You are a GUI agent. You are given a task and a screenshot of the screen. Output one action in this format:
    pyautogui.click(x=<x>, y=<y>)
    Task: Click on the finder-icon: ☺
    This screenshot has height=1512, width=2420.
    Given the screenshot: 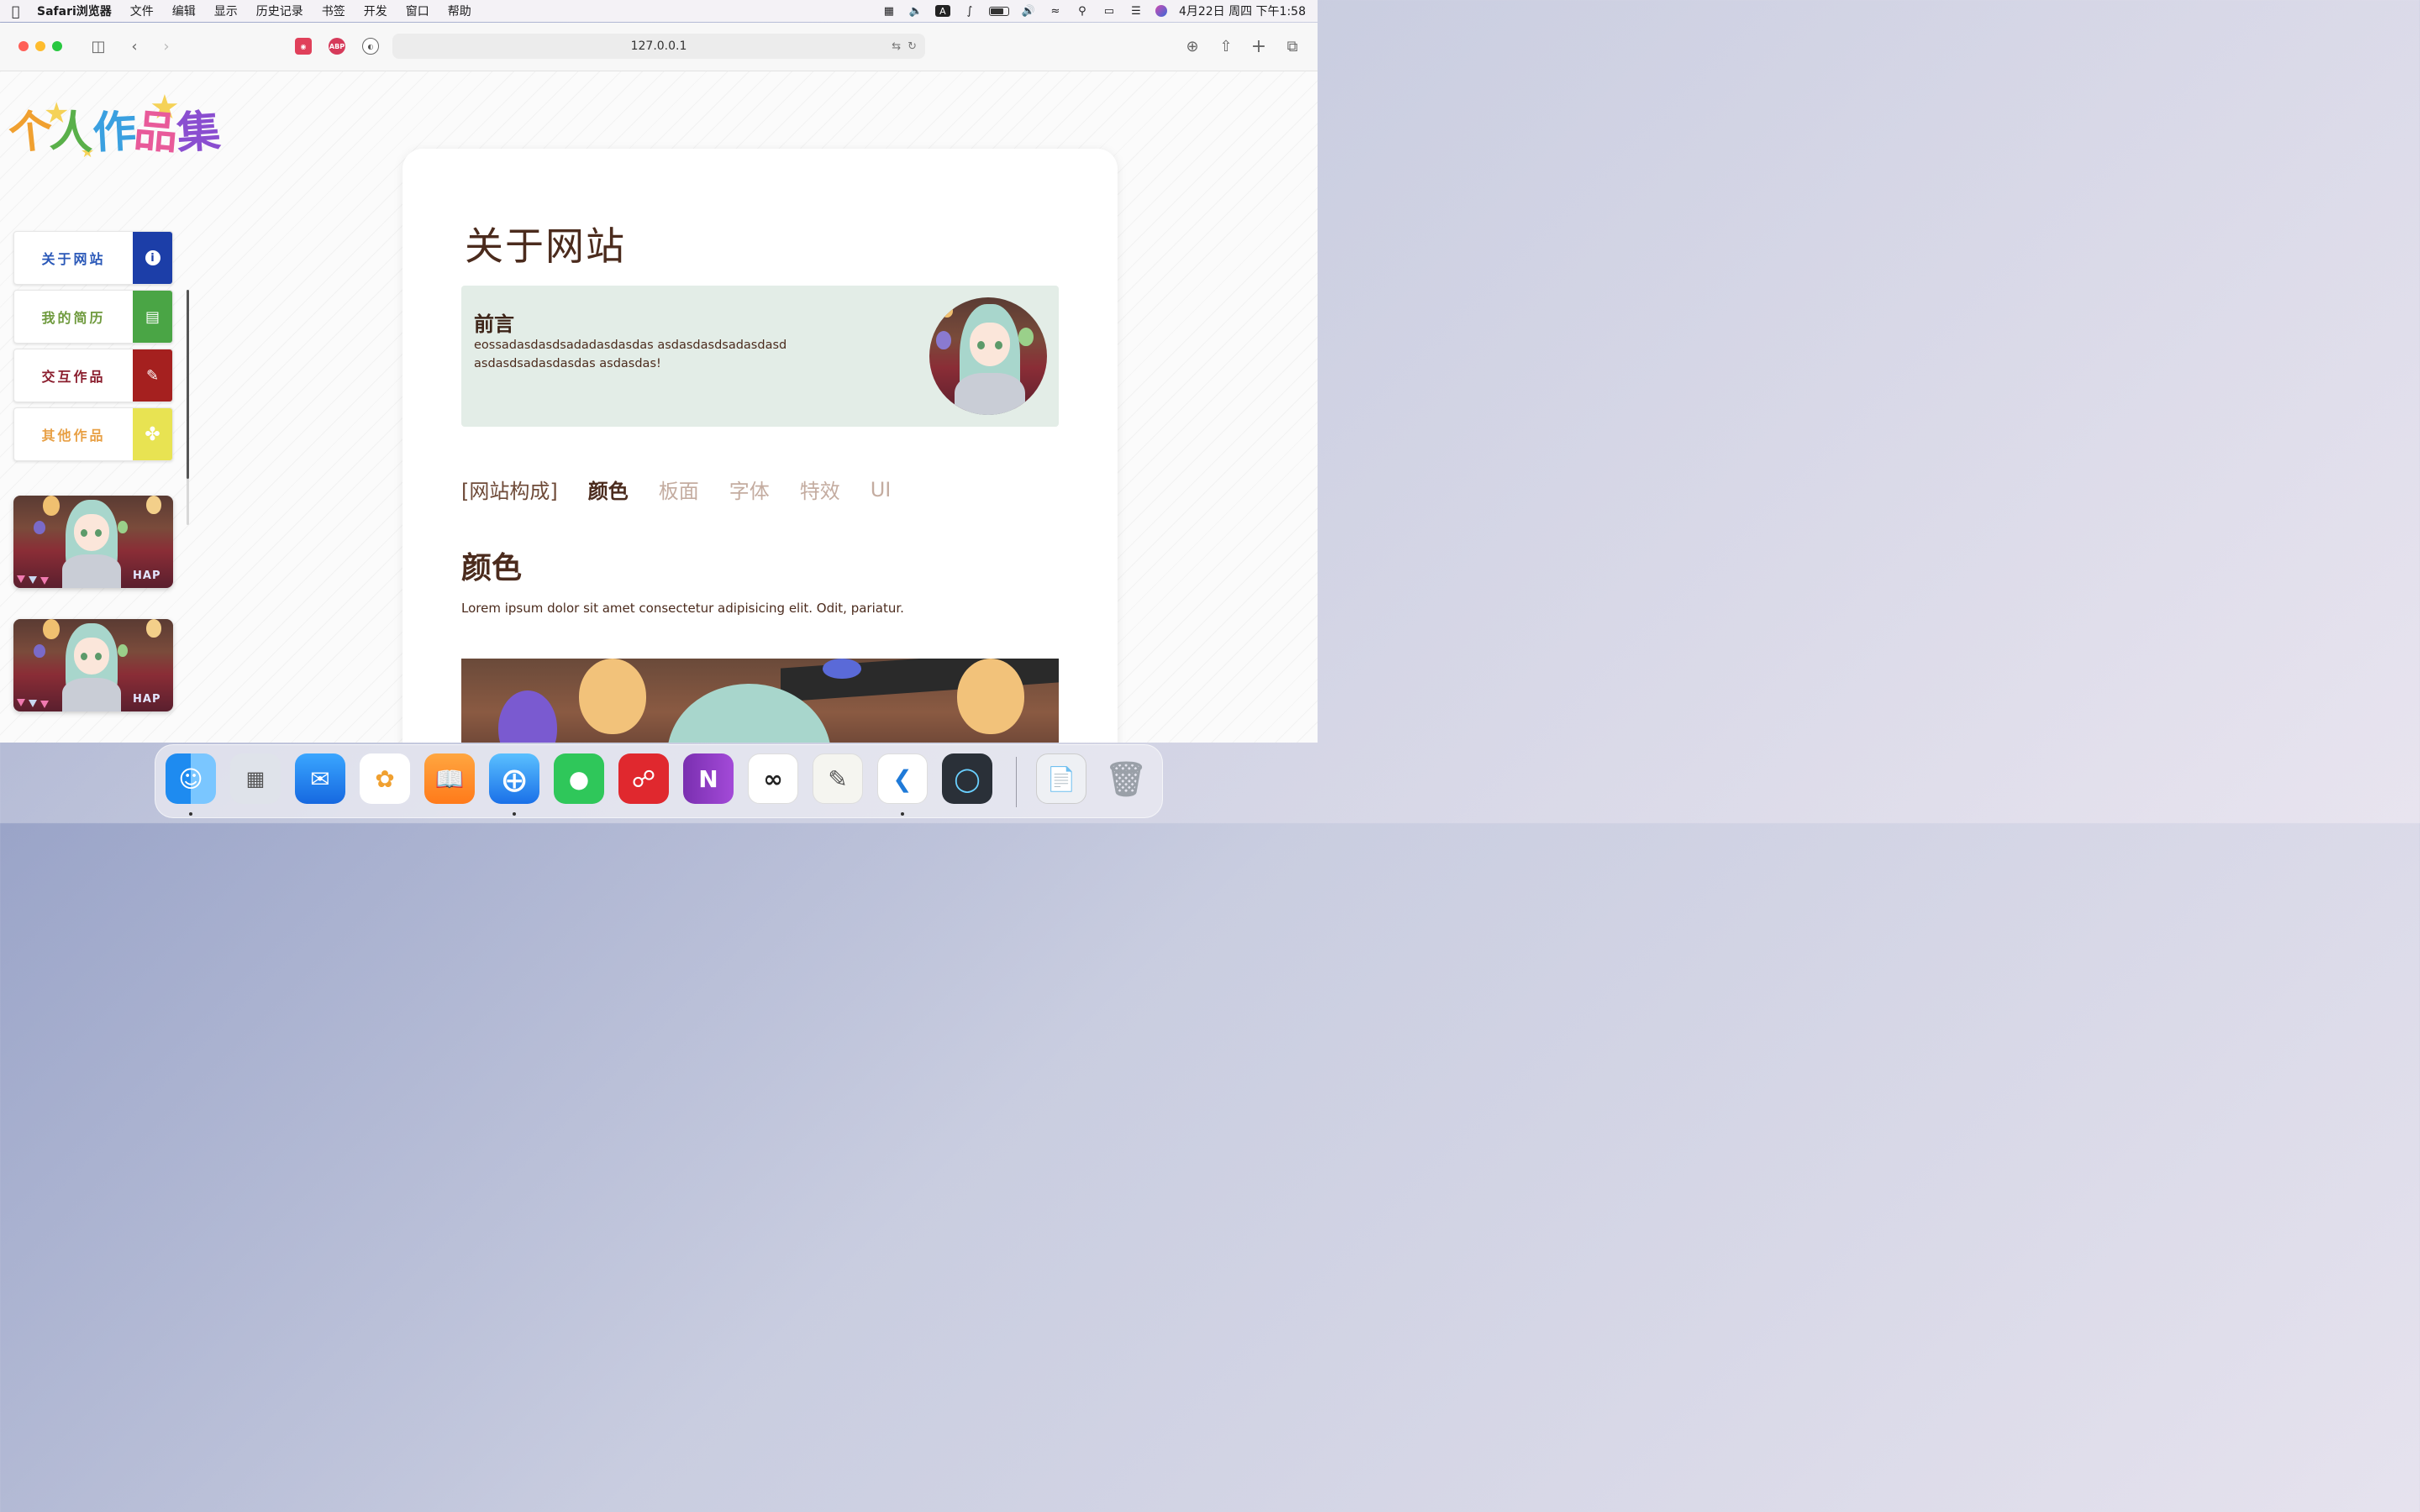 What is the action you would take?
    pyautogui.click(x=191, y=778)
    